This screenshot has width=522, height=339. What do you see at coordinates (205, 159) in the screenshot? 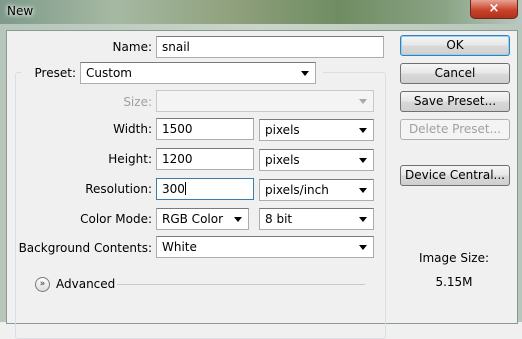
I see `height-field: 1200` at bounding box center [205, 159].